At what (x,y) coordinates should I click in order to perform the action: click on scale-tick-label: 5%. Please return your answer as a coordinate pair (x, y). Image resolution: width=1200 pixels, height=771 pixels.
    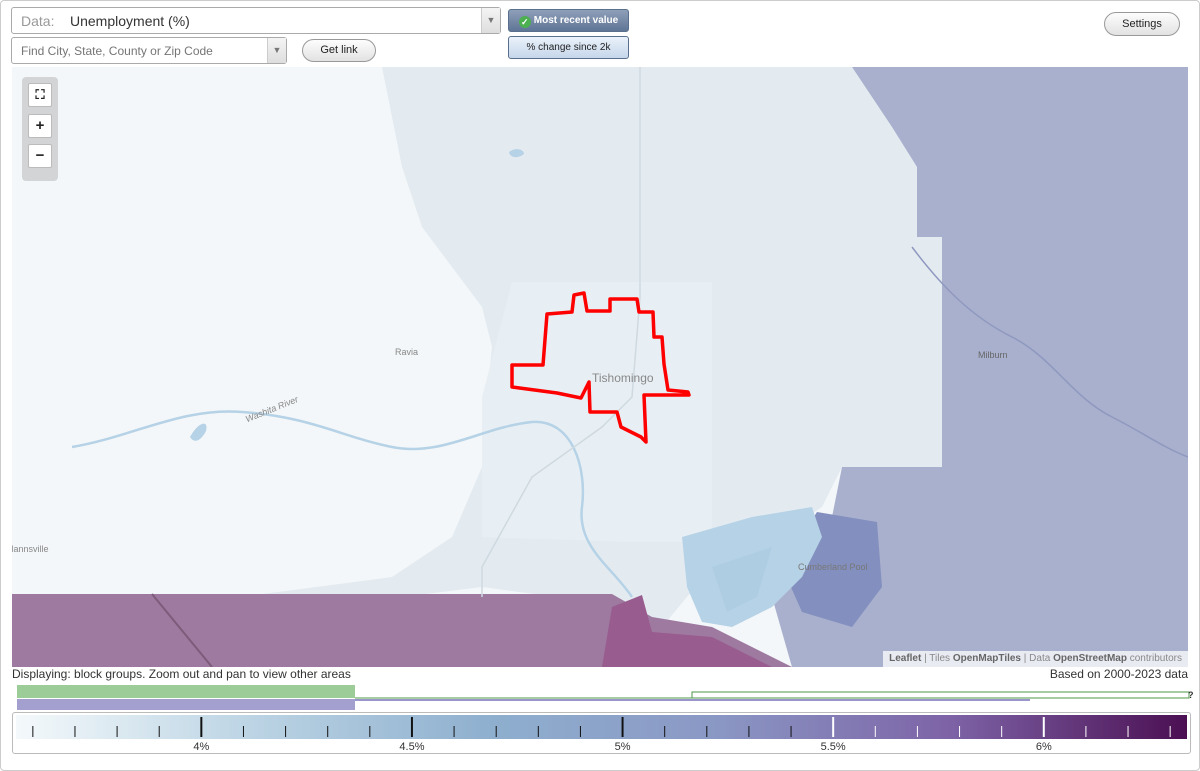
    Looking at the image, I should click on (623, 747).